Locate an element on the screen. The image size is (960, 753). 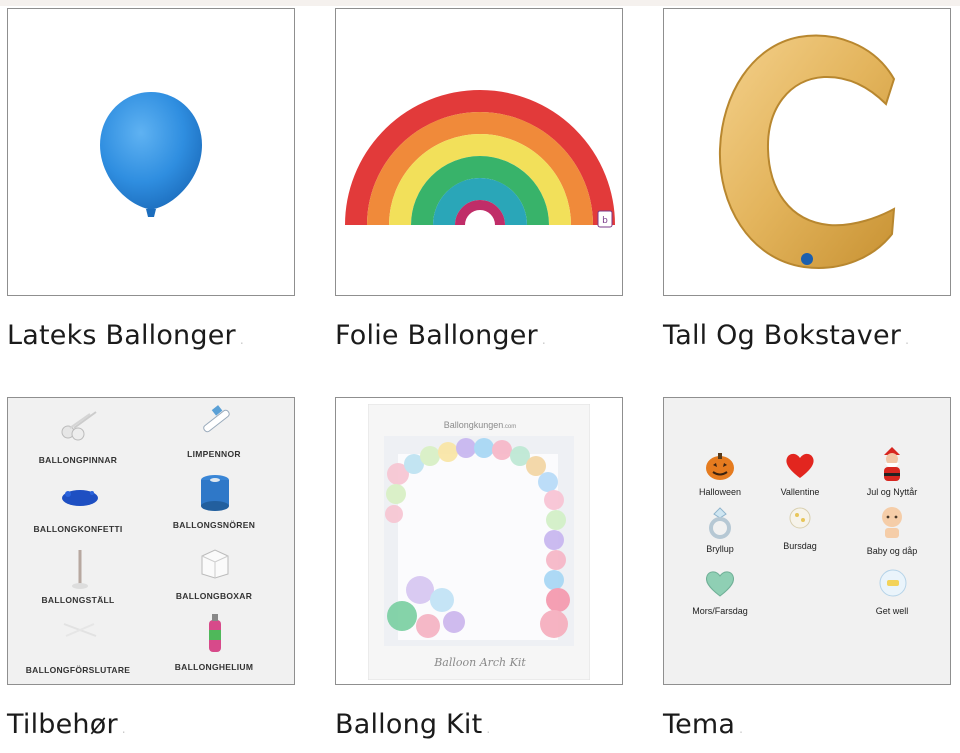
baby-icon is located at coordinates (892, 522).